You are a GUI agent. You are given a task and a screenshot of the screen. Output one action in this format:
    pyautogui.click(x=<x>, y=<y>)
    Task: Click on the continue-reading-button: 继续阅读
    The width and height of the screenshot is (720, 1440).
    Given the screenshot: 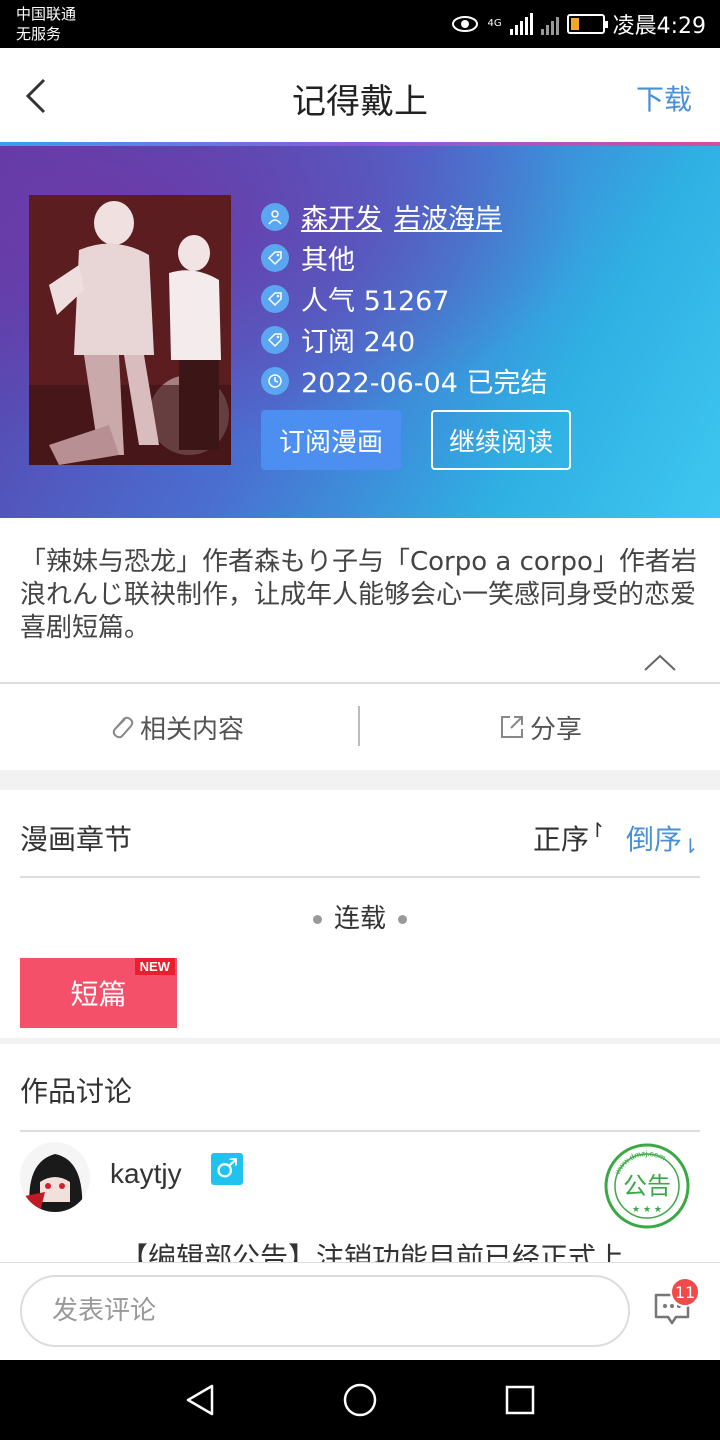 What is the action you would take?
    pyautogui.click(x=501, y=440)
    